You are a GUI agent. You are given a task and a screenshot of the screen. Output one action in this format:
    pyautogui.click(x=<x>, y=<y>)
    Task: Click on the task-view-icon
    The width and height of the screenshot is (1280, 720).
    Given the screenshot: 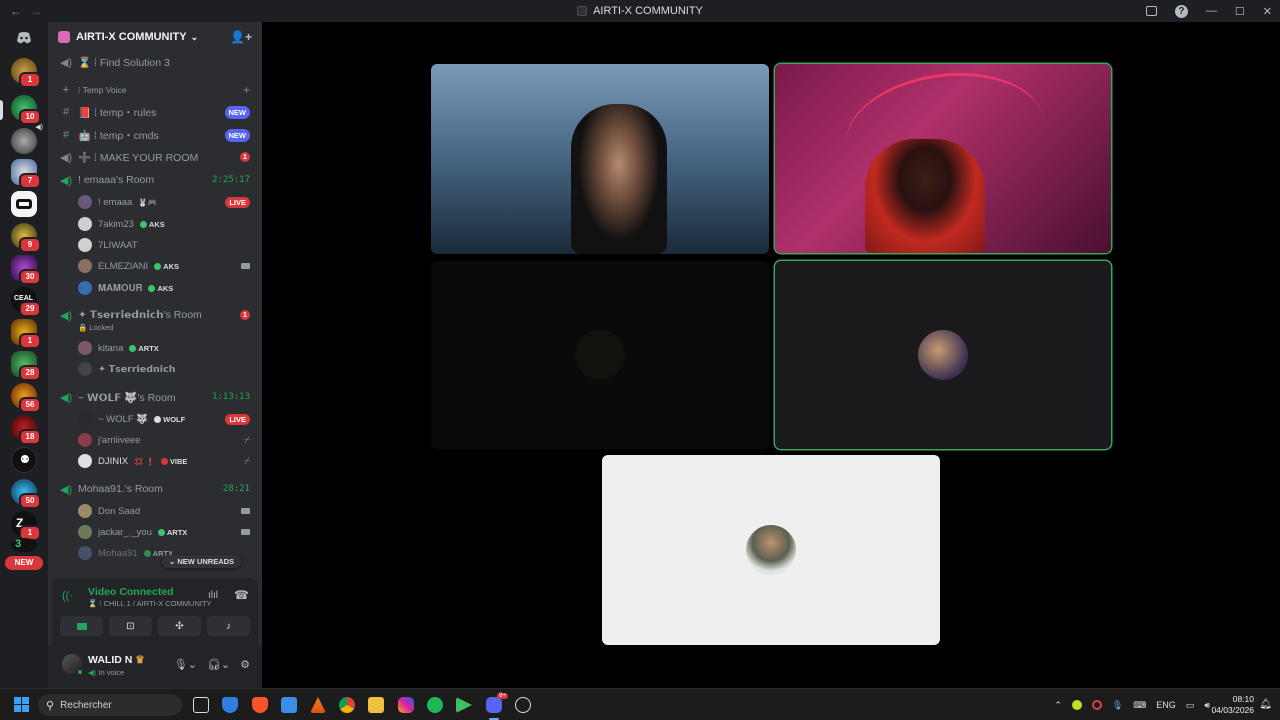 What is the action you would take?
    pyautogui.click(x=201, y=705)
    